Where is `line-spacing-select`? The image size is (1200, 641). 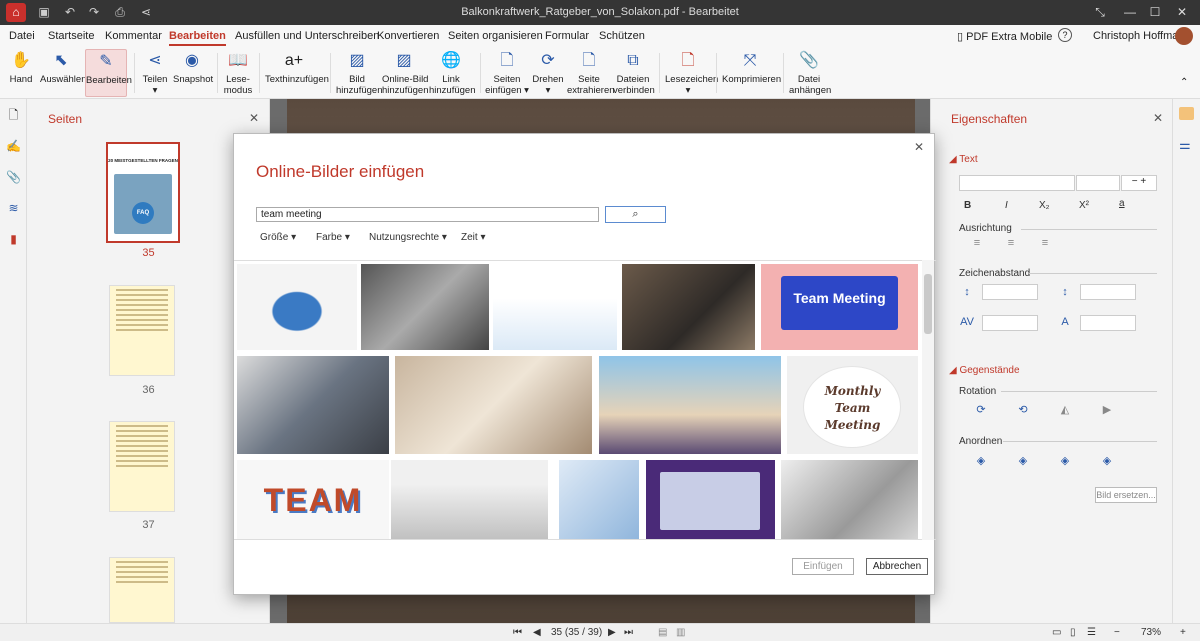 line-spacing-select is located at coordinates (1010, 292).